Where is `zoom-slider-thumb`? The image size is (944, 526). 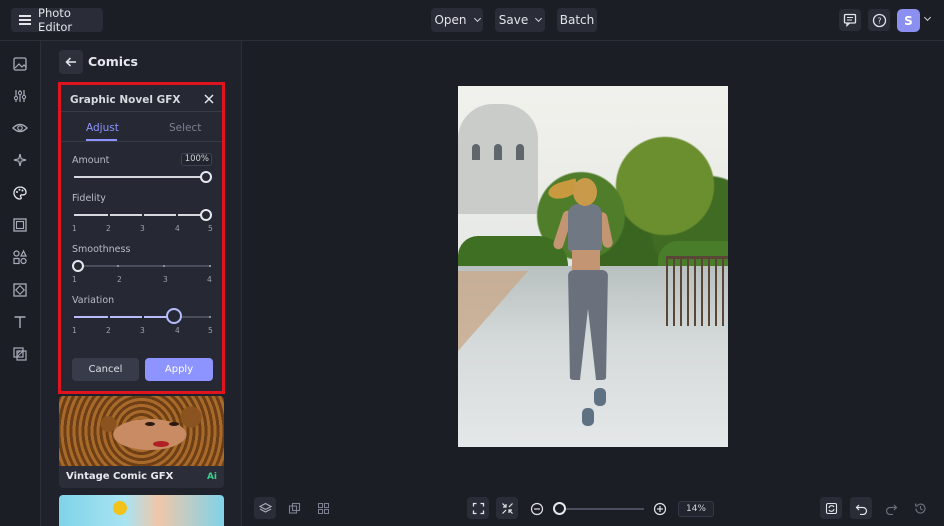 zoom-slider-thumb is located at coordinates (559, 508).